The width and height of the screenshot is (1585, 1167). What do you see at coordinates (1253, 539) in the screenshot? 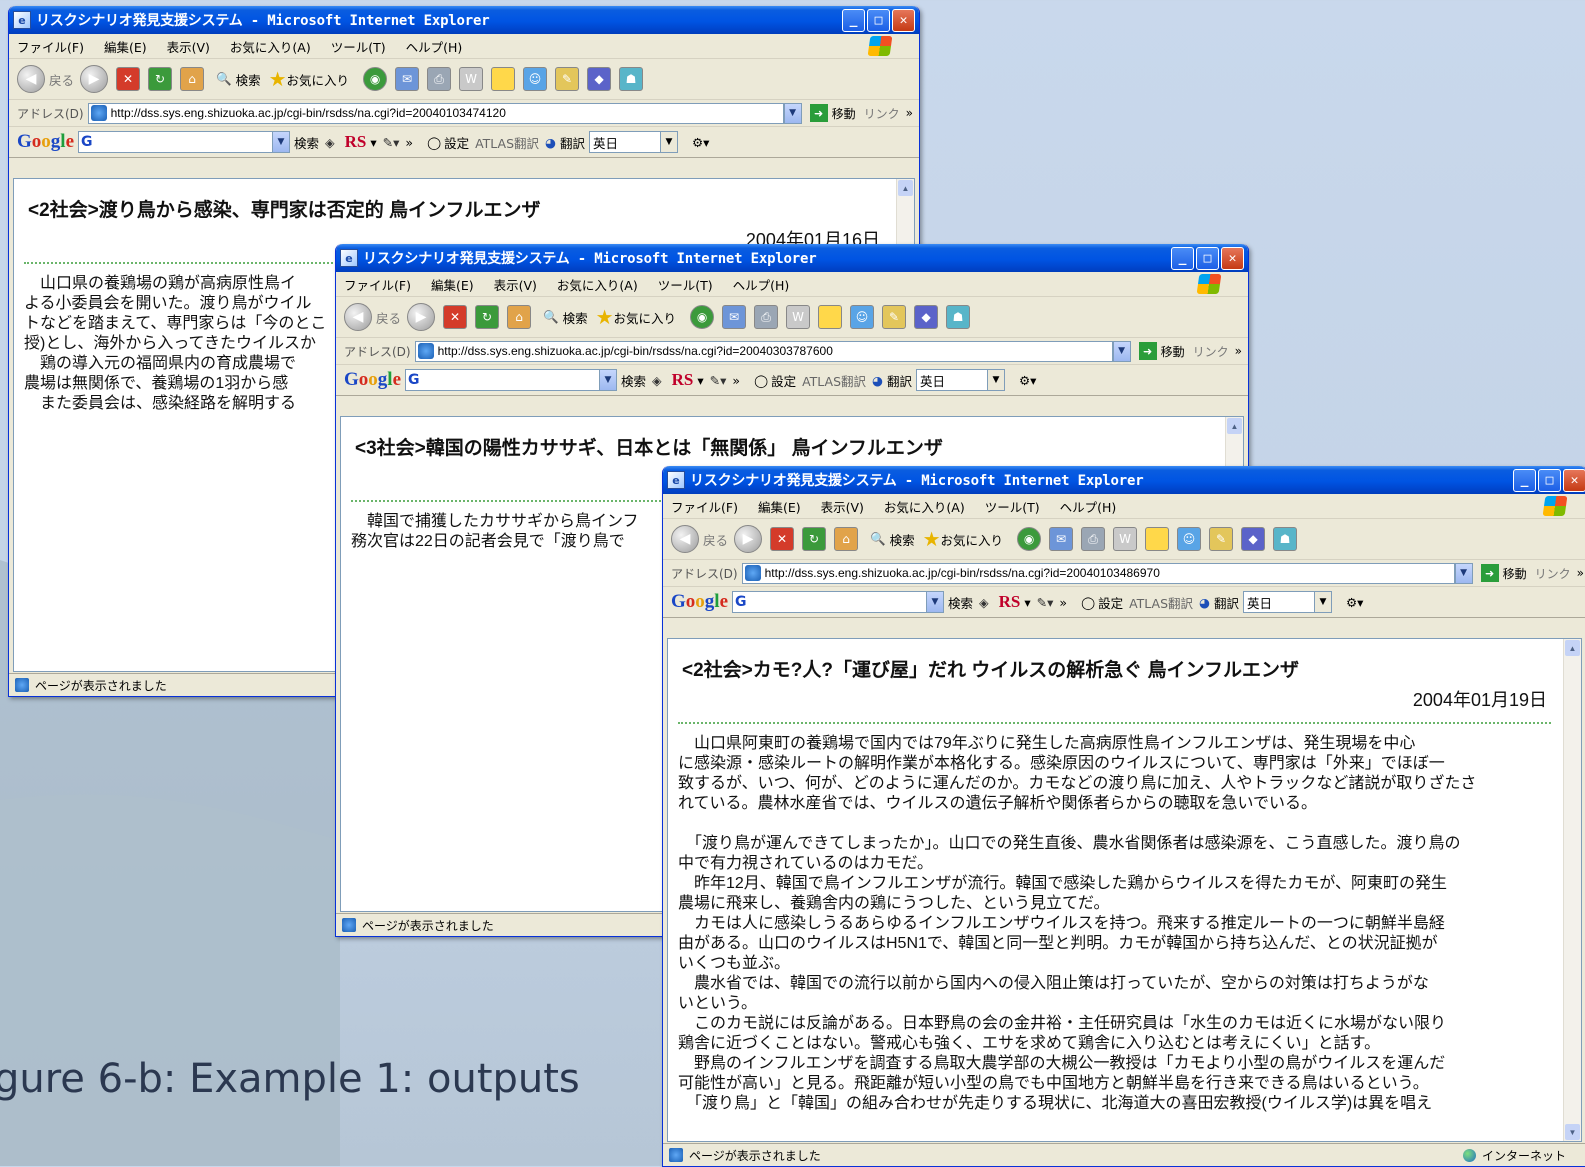
I see `bluetooth-icon: ◆` at bounding box center [1253, 539].